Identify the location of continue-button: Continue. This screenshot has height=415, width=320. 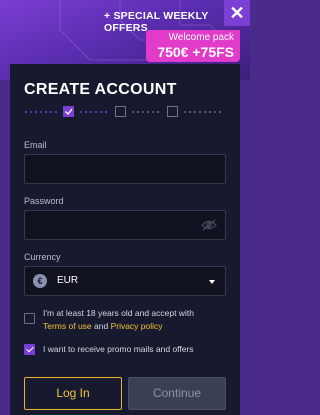
(177, 393).